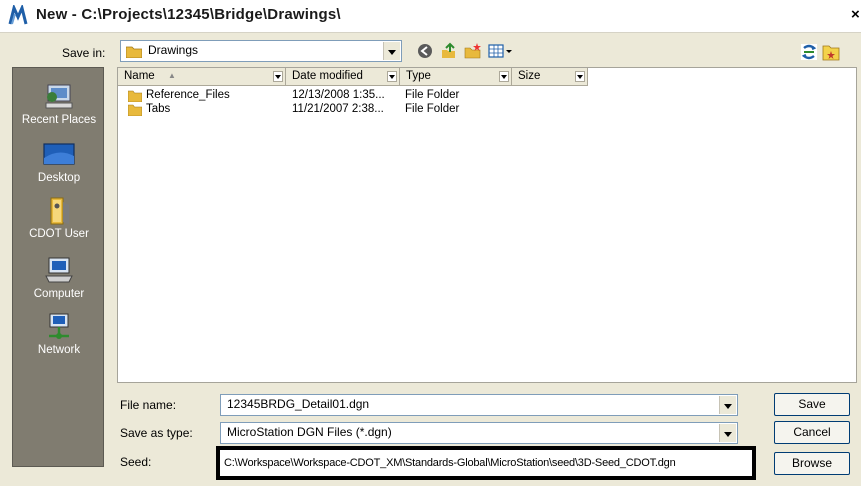 This screenshot has width=861, height=486. I want to click on file-name: Tabs, so click(158, 109).